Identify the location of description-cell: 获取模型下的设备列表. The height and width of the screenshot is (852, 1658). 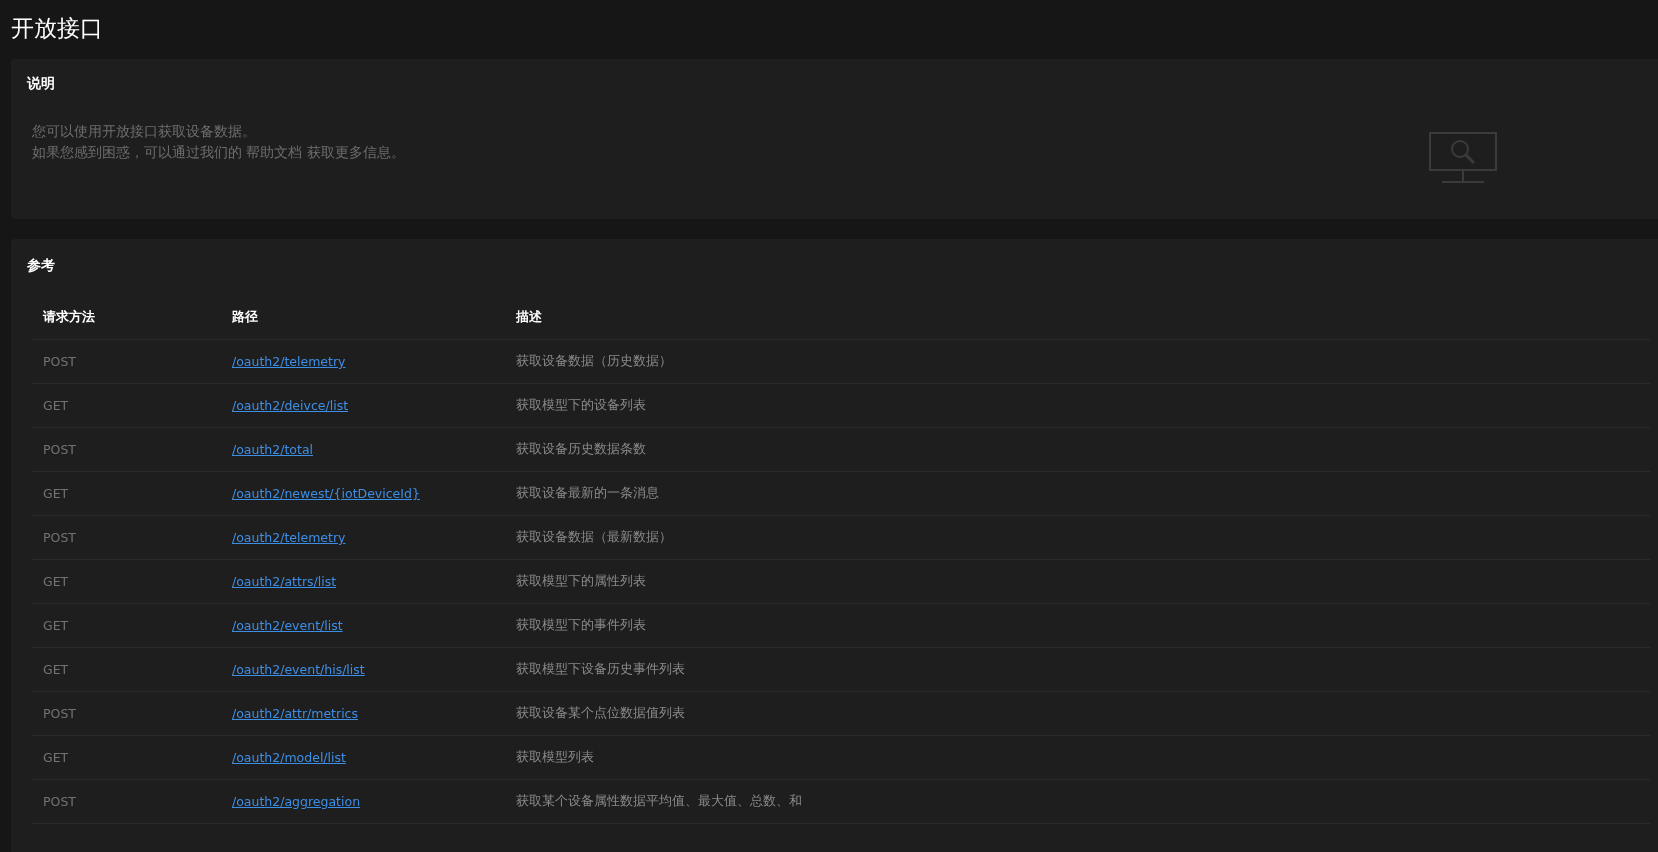
(1077, 405).